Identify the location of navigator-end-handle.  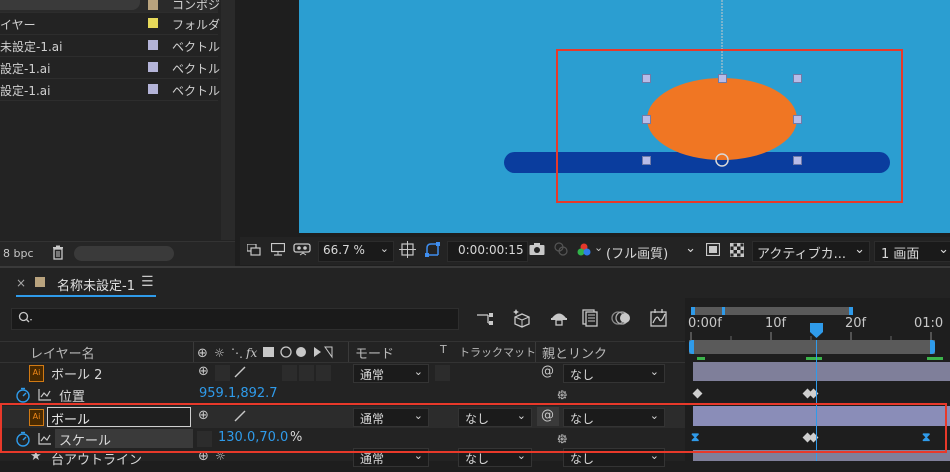
(851, 311).